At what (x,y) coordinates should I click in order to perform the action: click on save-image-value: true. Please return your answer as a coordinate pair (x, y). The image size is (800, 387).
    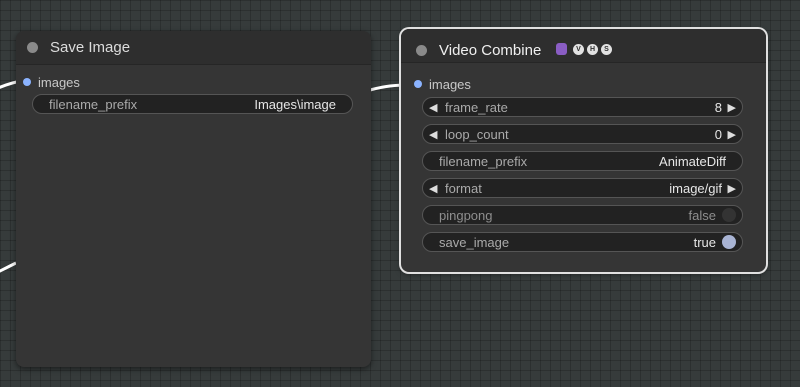
    Looking at the image, I should click on (704, 242).